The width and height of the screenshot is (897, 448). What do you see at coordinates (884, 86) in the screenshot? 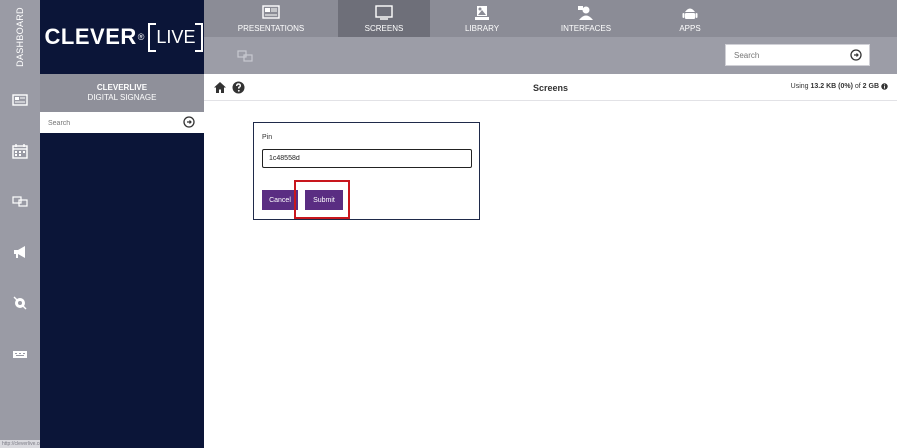
I see `info-icon` at bounding box center [884, 86].